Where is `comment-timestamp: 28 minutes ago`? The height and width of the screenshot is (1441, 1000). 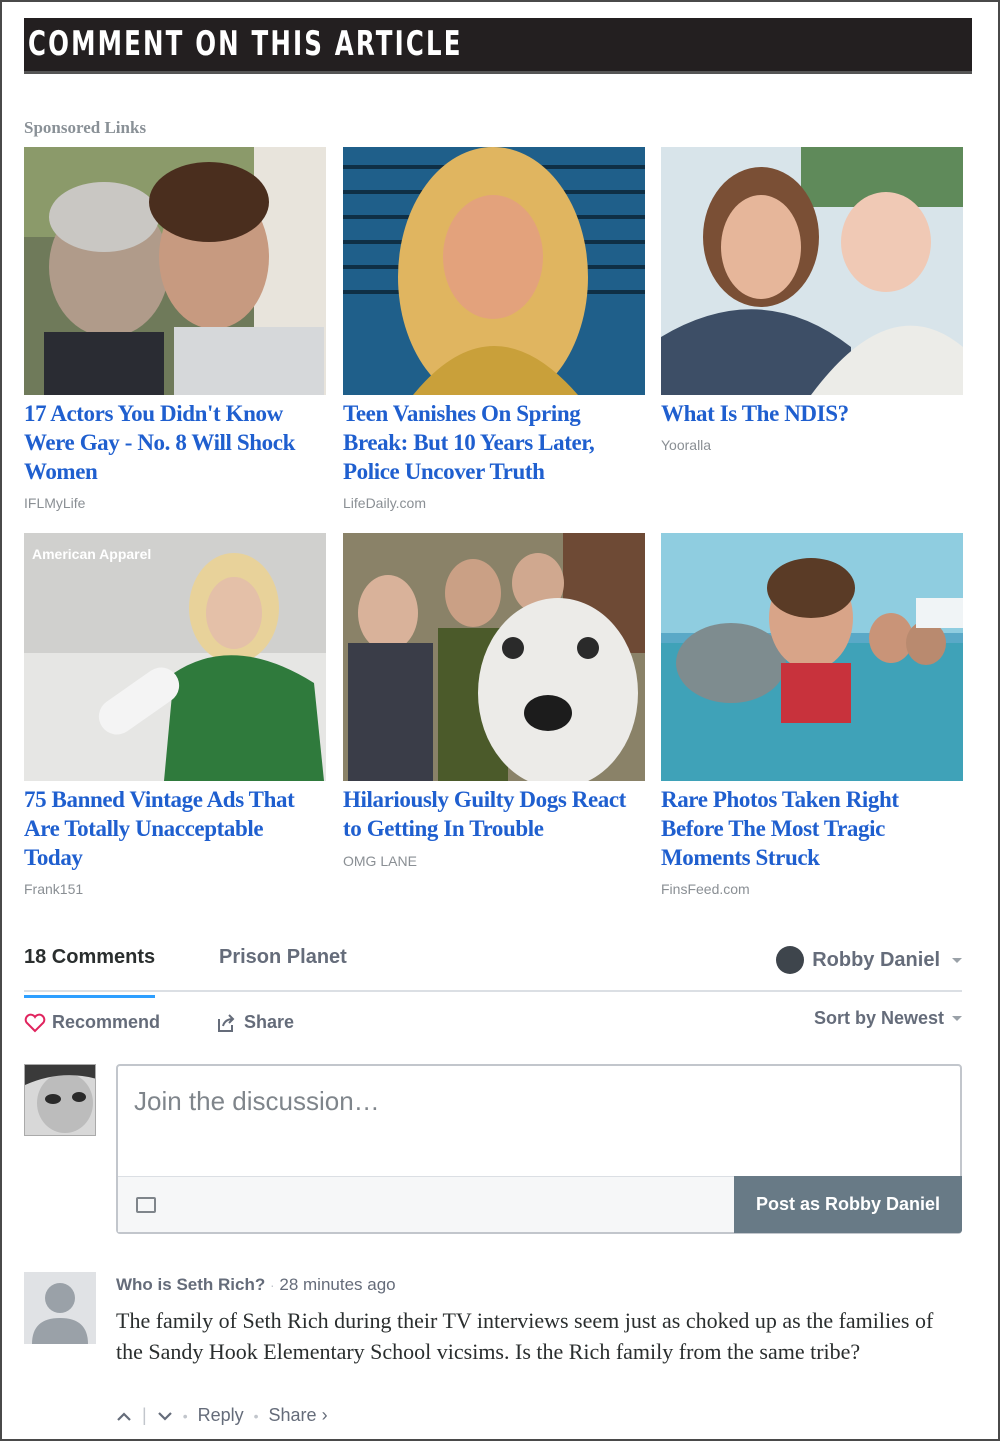
comment-timestamp: 28 minutes ago is located at coordinates (337, 1284).